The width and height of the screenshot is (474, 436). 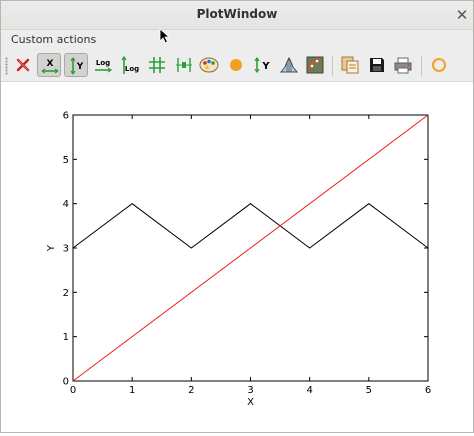 I want to click on custom-actions-menu: Custom actions, so click(x=53, y=39).